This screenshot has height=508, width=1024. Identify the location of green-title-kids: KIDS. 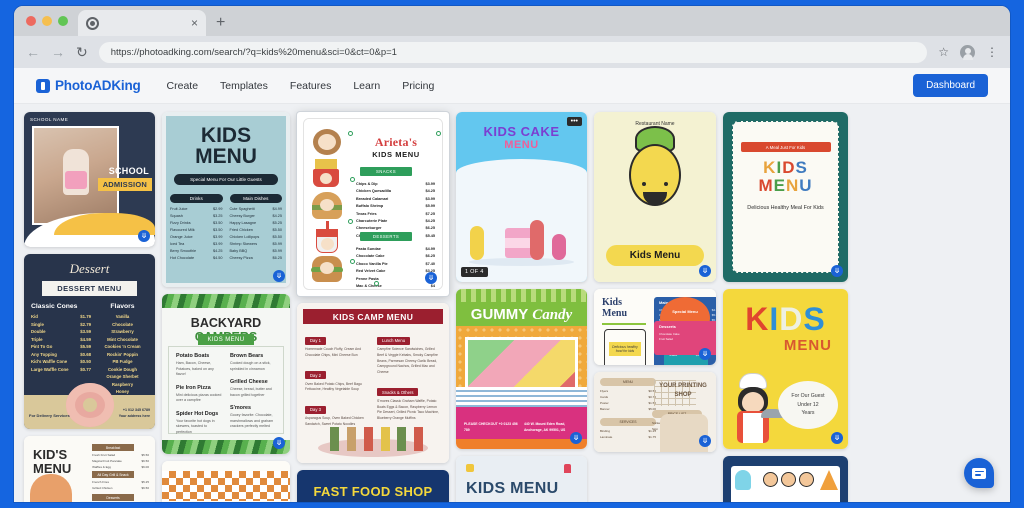
(785, 167).